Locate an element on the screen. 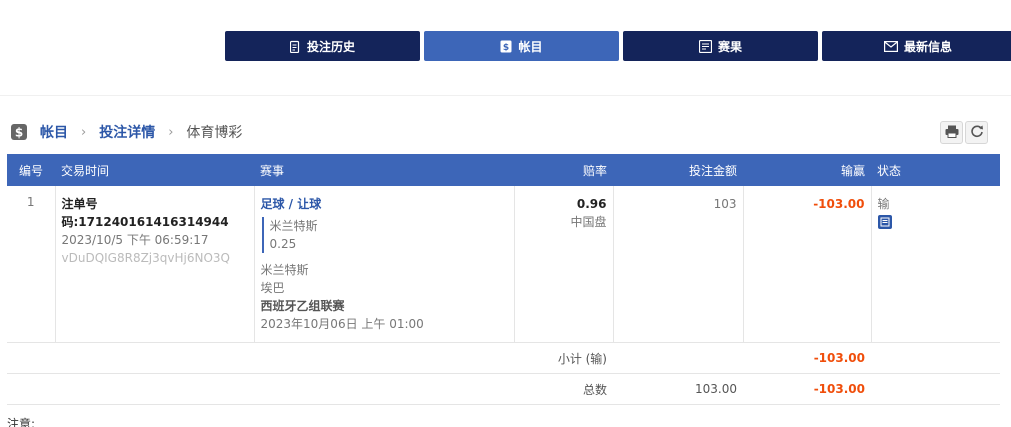  cell-odds: 0.96 中国盘 is located at coordinates (564, 264).